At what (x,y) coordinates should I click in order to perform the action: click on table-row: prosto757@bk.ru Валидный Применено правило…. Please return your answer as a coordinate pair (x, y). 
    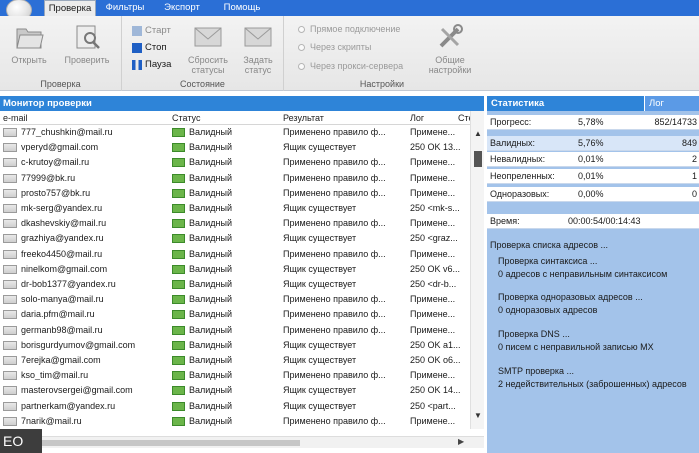
    Looking at the image, I should click on (235, 193).